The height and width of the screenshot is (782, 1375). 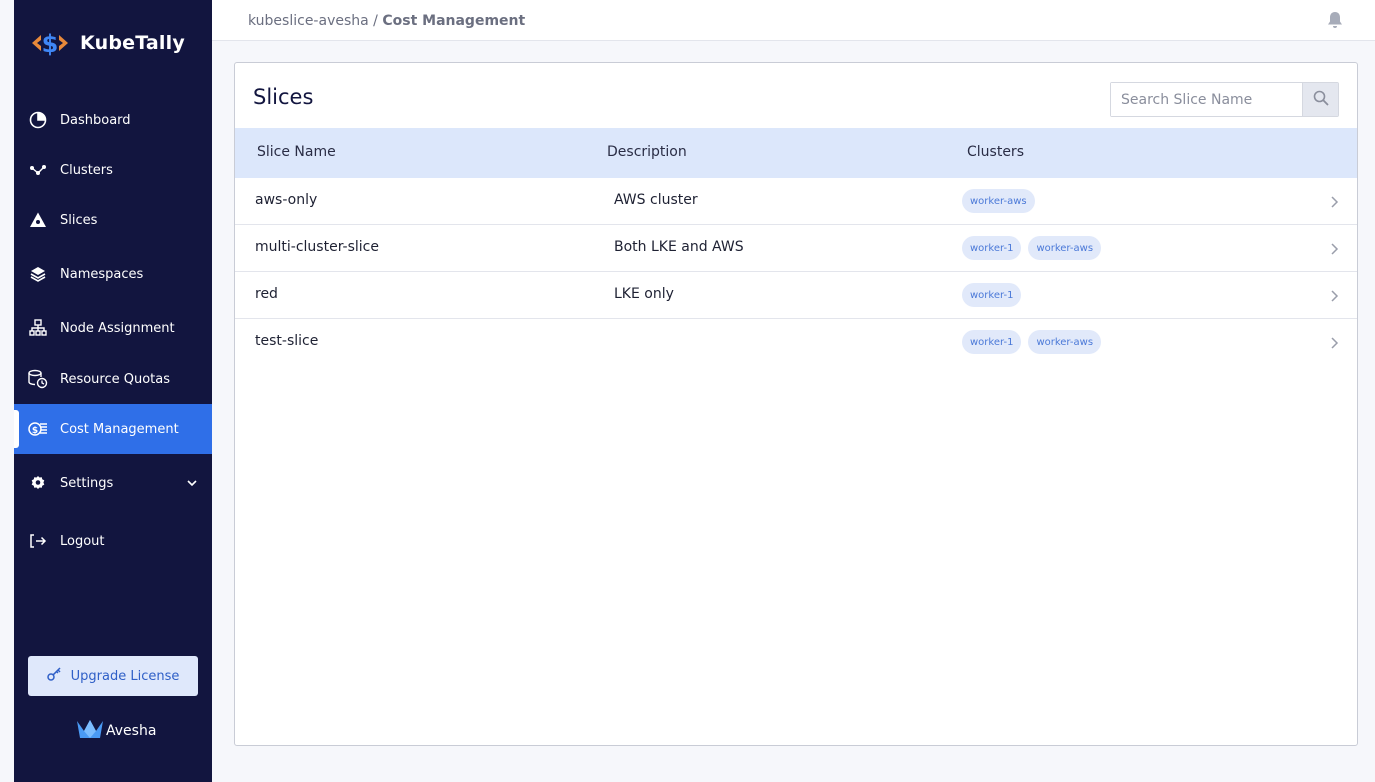 I want to click on breadcrumb-parent: kubeslice-avesha, so click(x=308, y=21).